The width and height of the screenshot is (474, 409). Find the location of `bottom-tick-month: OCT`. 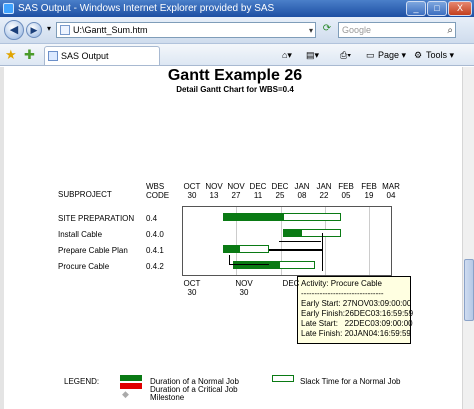

bottom-tick-month: OCT is located at coordinates (192, 283).